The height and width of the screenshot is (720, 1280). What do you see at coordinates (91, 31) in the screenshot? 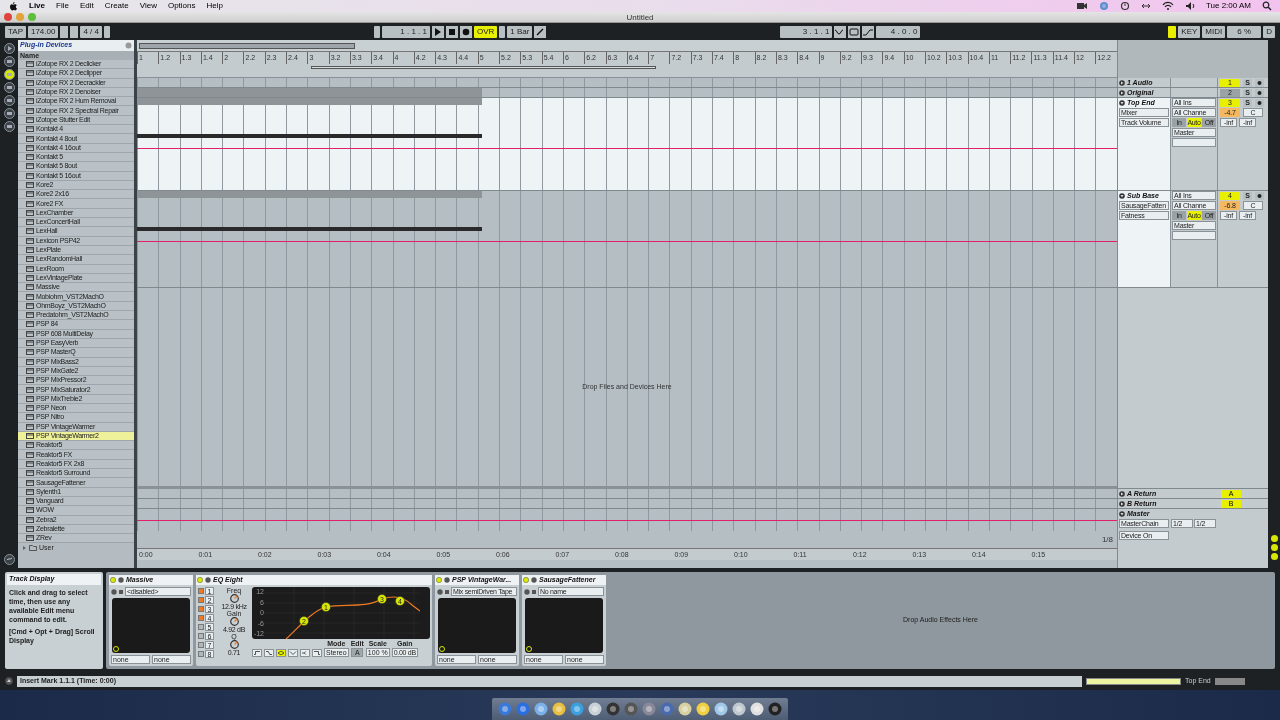
I see `time-signature-field: 4 / 4` at bounding box center [91, 31].